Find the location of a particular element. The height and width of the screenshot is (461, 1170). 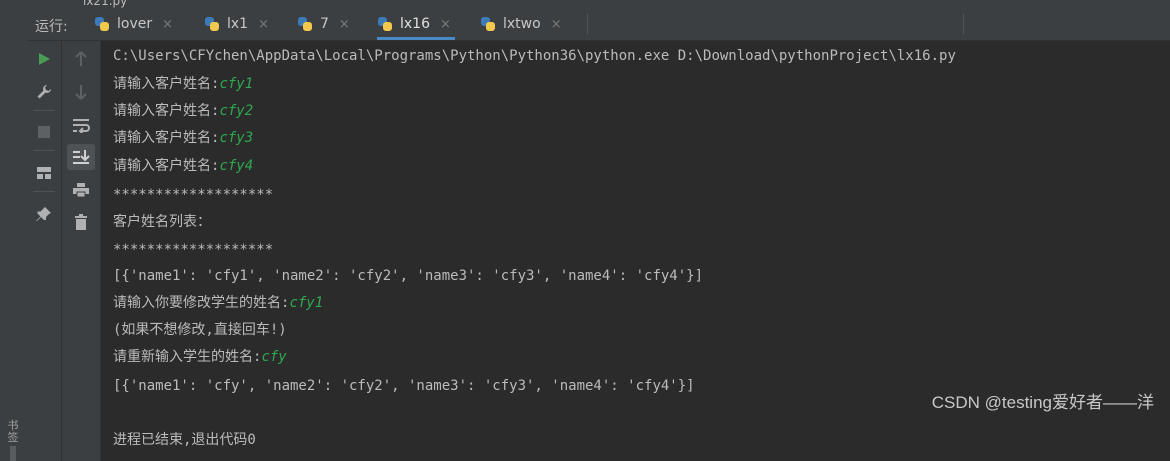

user-input-text: cfy3 is located at coordinates (236, 138).